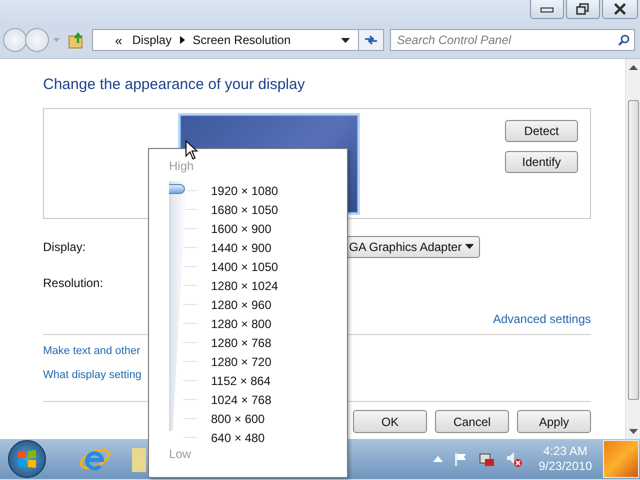  I want to click on field-label: Display:, so click(65, 247).